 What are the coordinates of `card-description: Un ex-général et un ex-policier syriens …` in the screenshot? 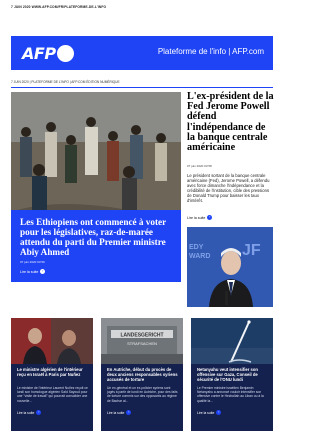 It's located at (142, 394).